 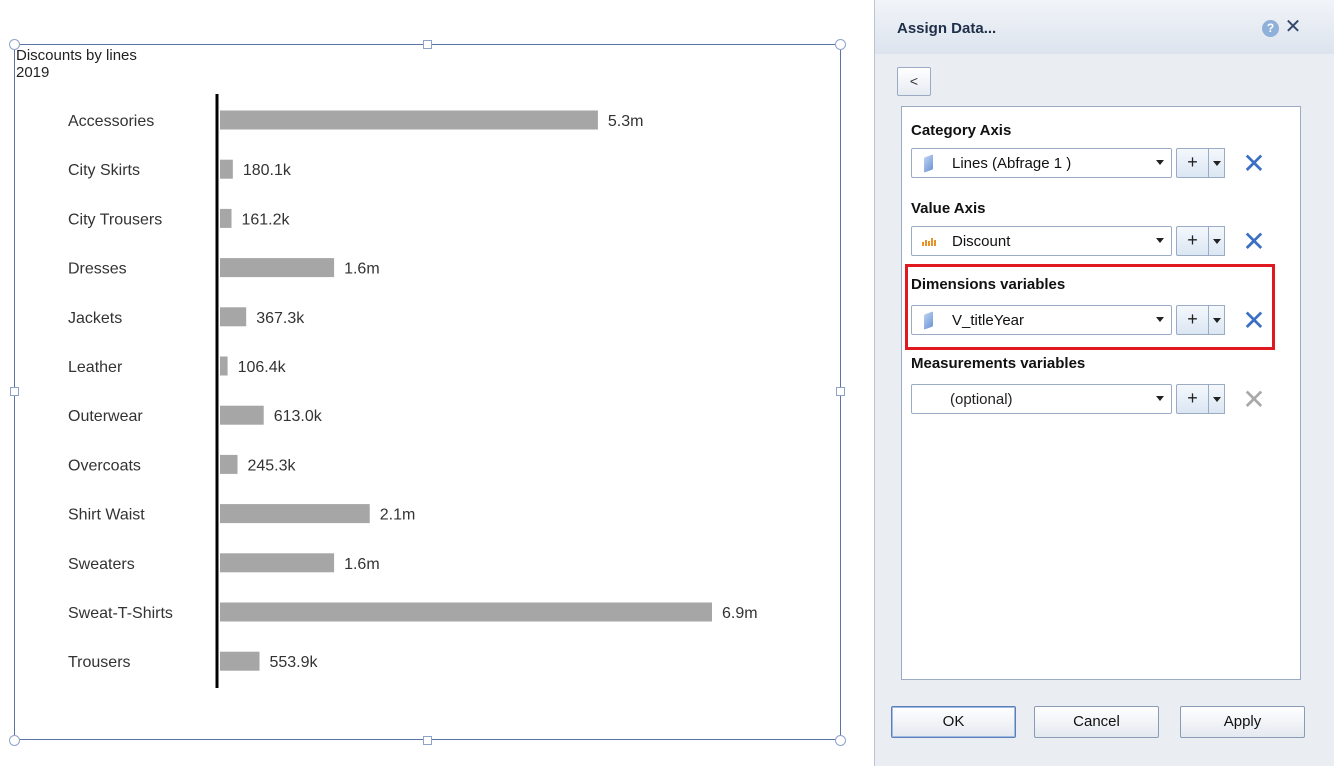 I want to click on measurements-variables-label: Measurements variables, so click(x=998, y=363).